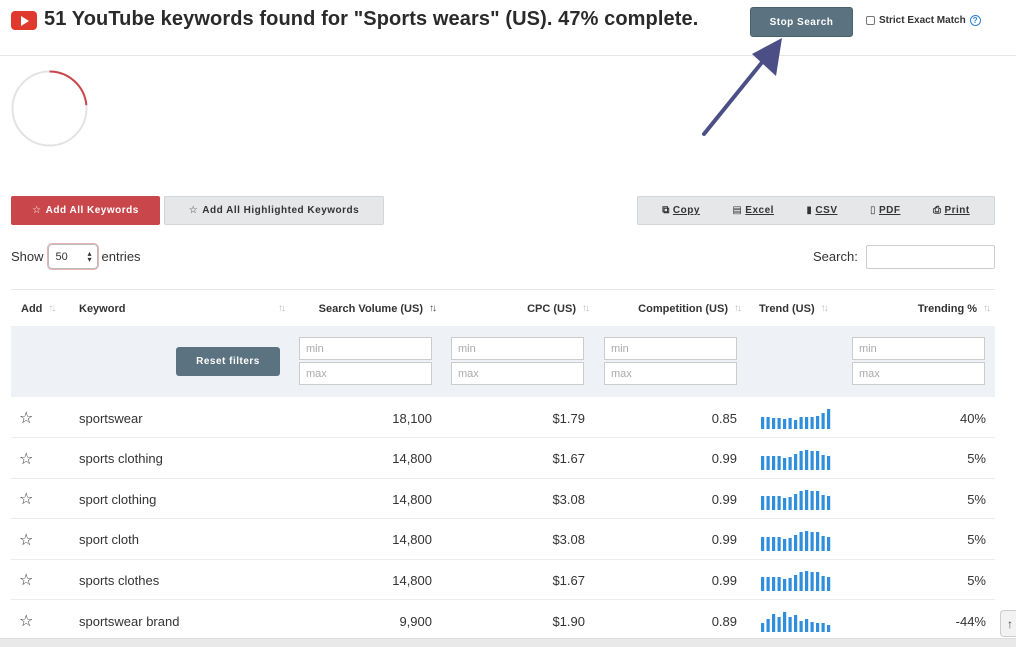 Image resolution: width=1016 pixels, height=647 pixels. I want to click on trending-max-filter: max, so click(918, 373).